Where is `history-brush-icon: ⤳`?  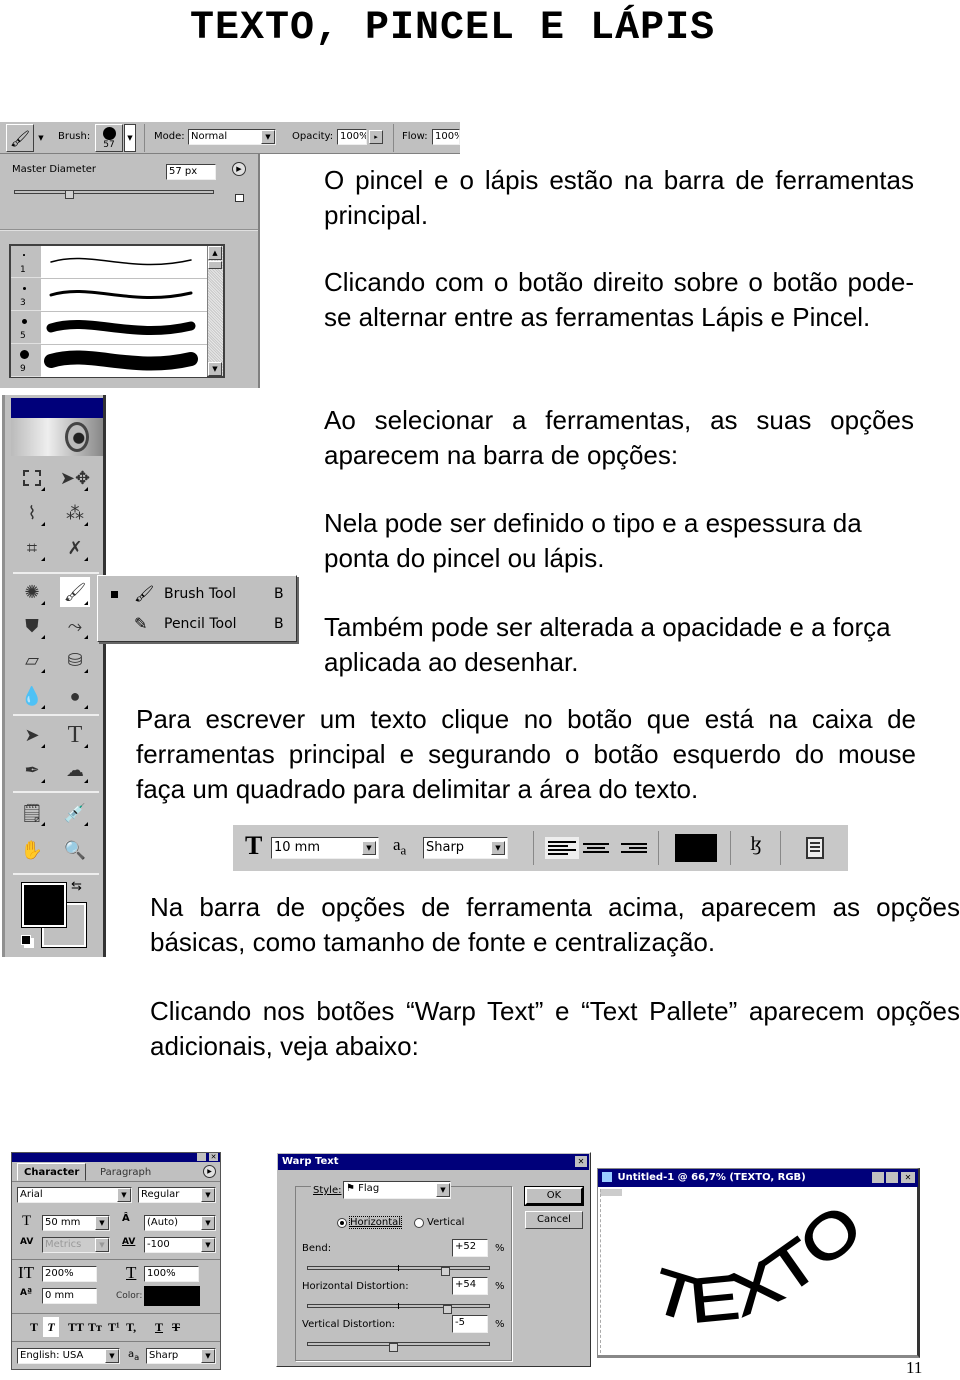 history-brush-icon: ⤳ is located at coordinates (75, 626).